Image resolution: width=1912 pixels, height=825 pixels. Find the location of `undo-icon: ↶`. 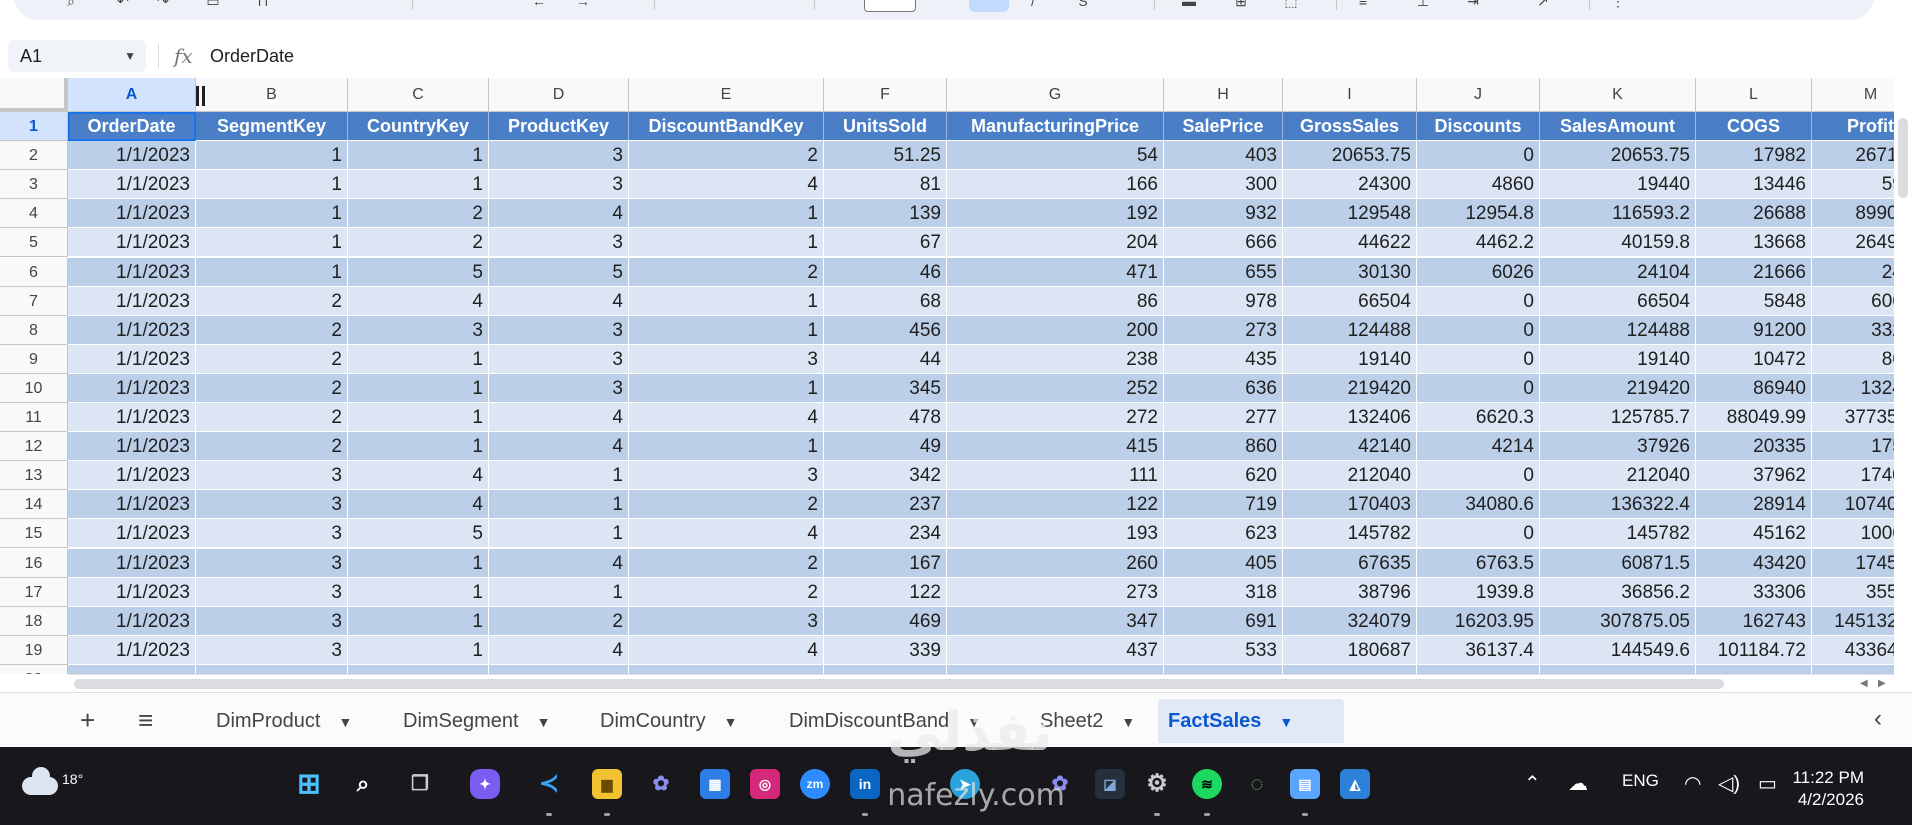

undo-icon: ↶ is located at coordinates (123, 4).